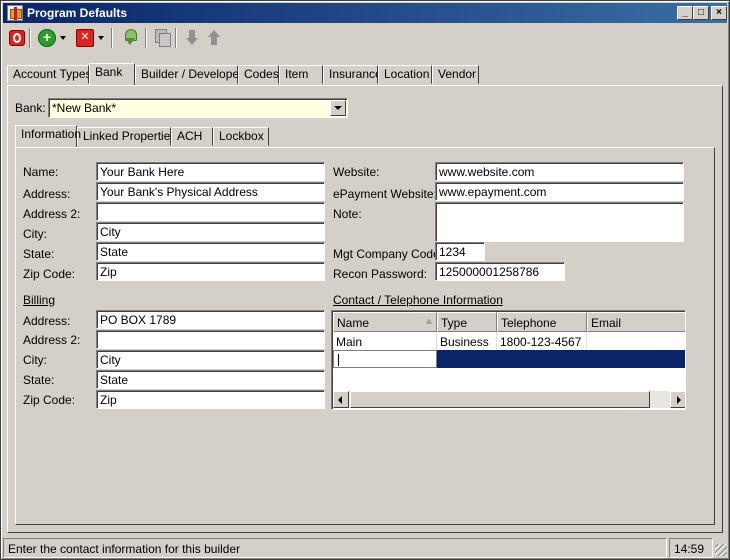 The width and height of the screenshot is (730, 560). I want to click on tab-ach: ACH, so click(192, 136).